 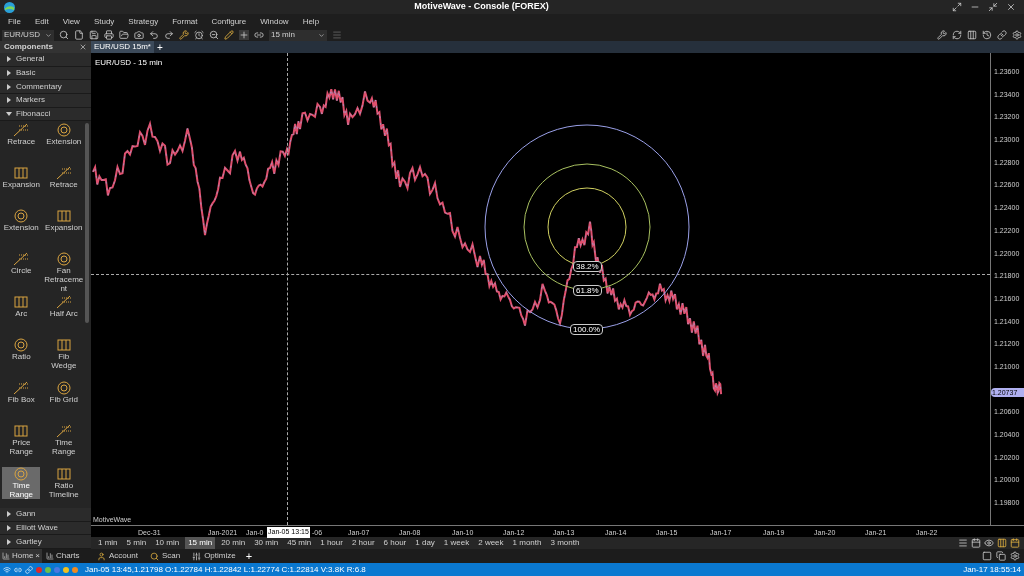 What do you see at coordinates (122, 47) in the screenshot?
I see `chart-tab: EUR/USD 15m*` at bounding box center [122, 47].